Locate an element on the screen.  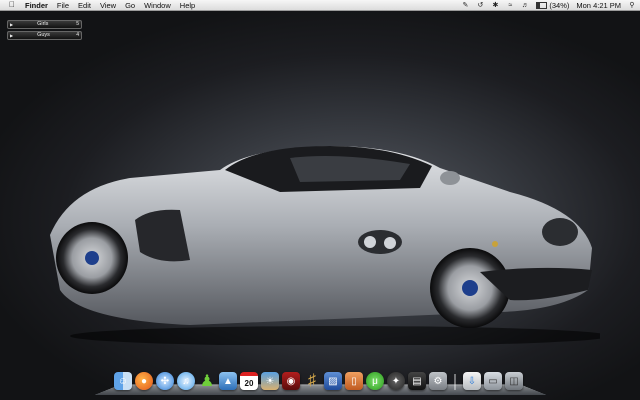
menu-help: Help is located at coordinates (187, 5).